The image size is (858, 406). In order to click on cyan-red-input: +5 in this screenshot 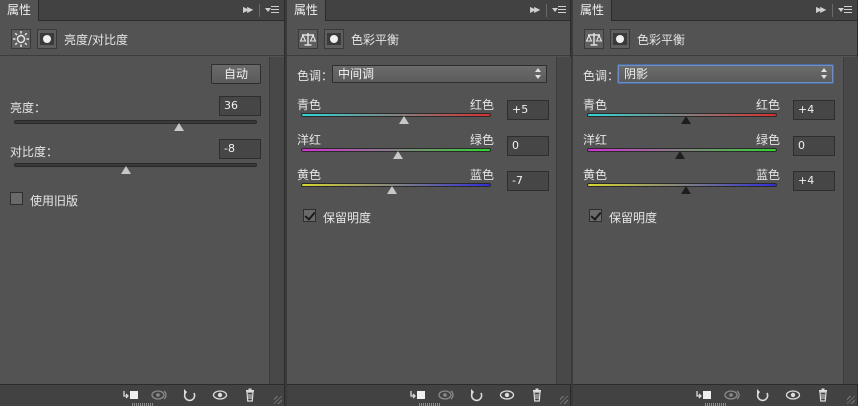, I will do `click(528, 110)`.